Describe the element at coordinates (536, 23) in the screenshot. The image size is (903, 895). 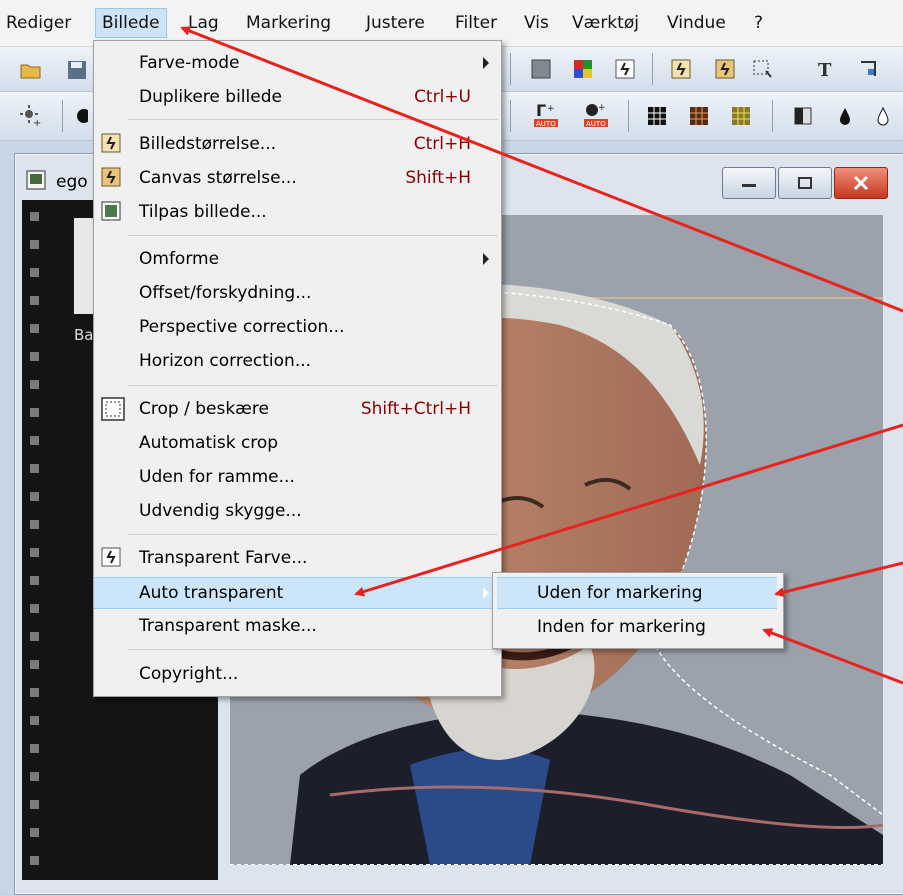
I see `menu-vis: Vis` at that location.